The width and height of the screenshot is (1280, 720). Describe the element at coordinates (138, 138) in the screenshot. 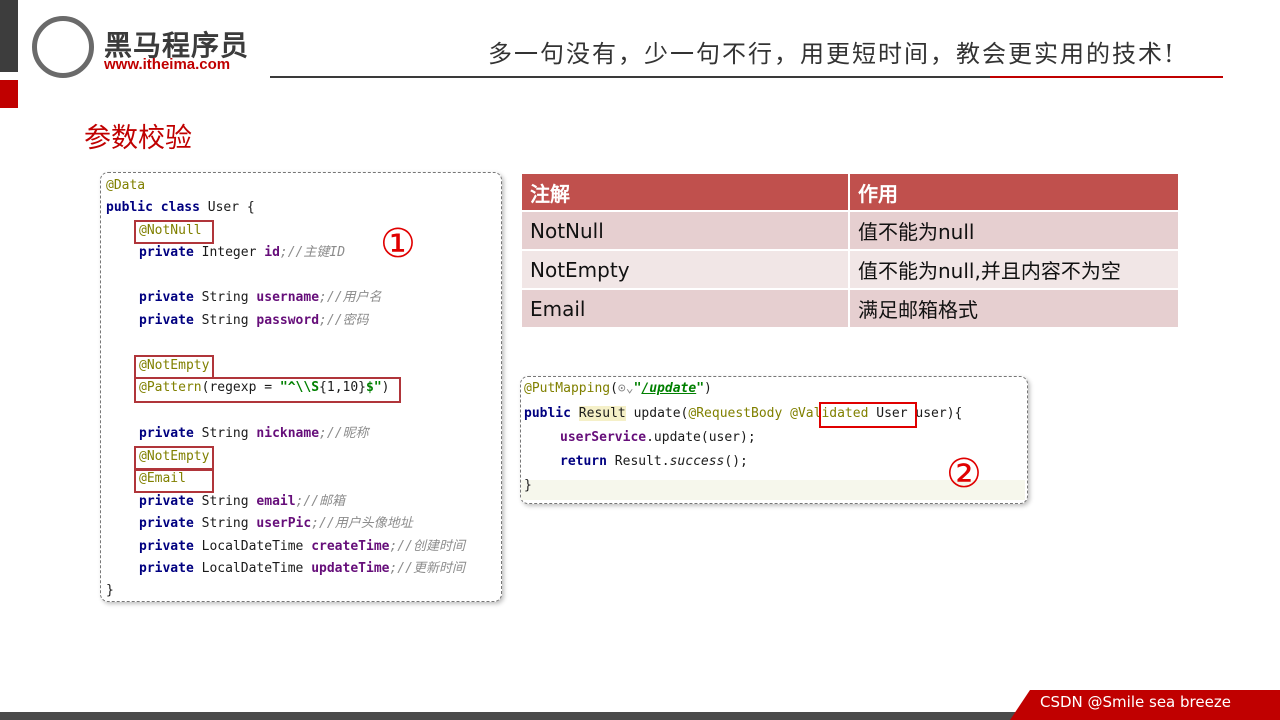

I see `page-title: 参数校验` at that location.